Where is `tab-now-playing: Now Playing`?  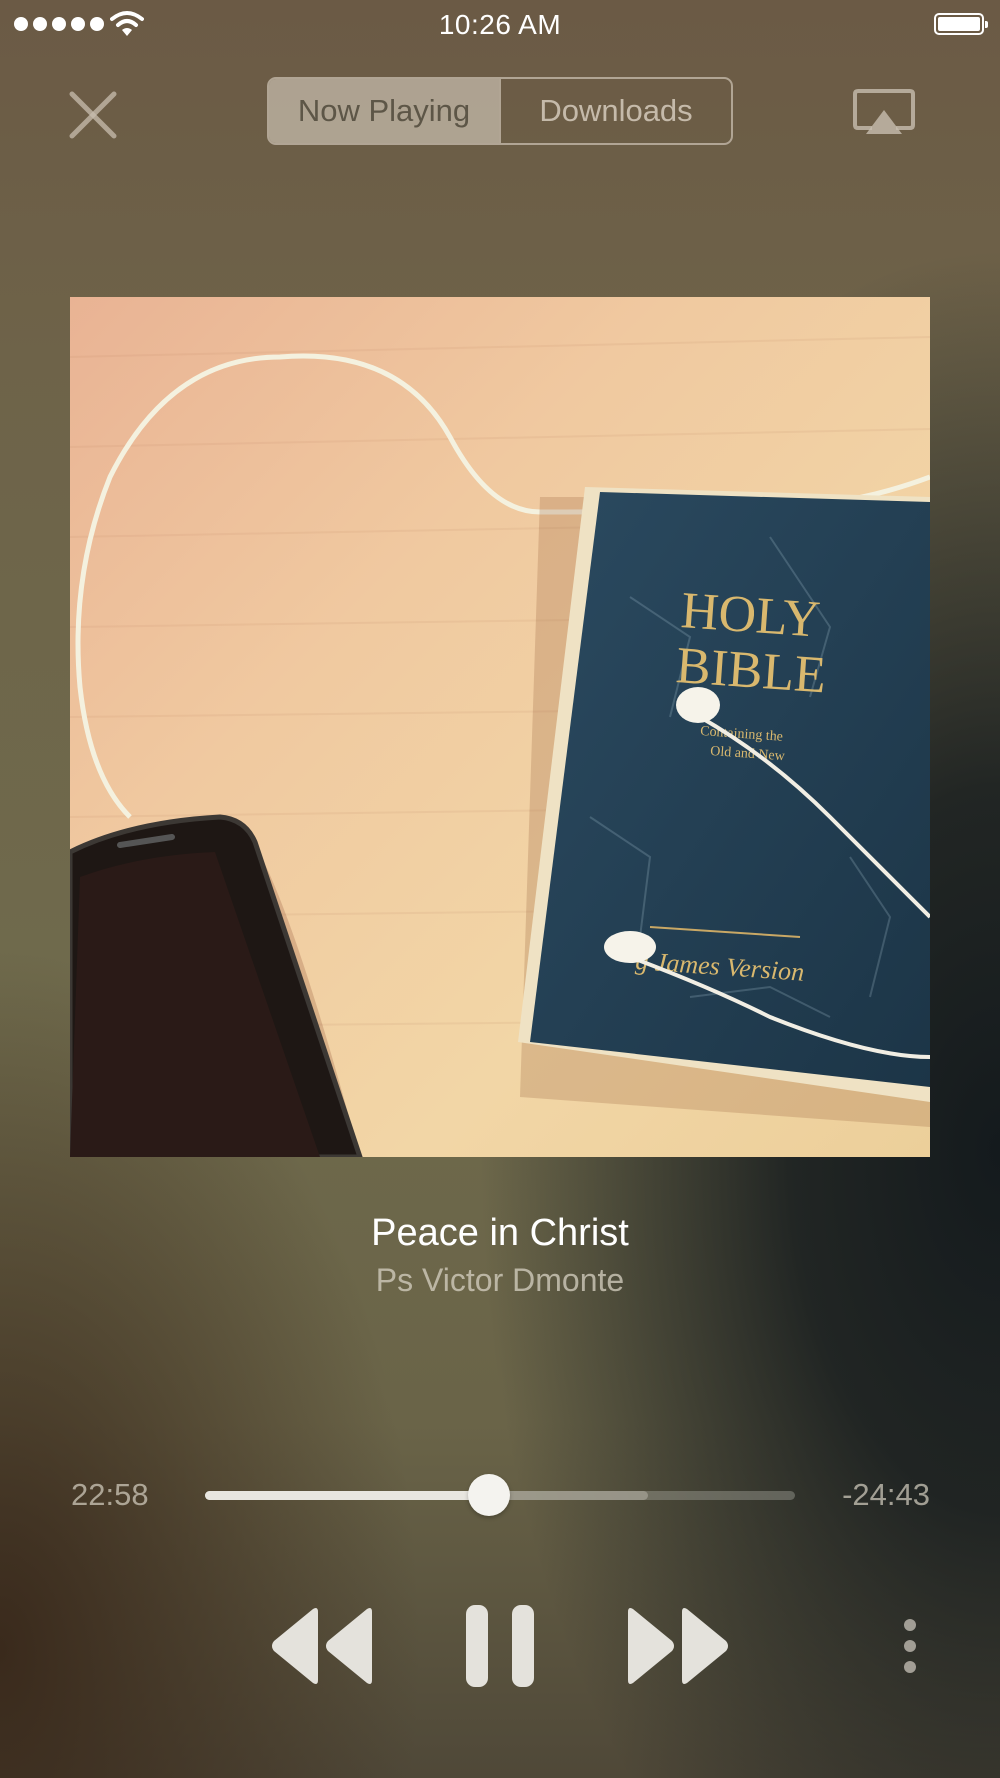 tab-now-playing: Now Playing is located at coordinates (384, 111).